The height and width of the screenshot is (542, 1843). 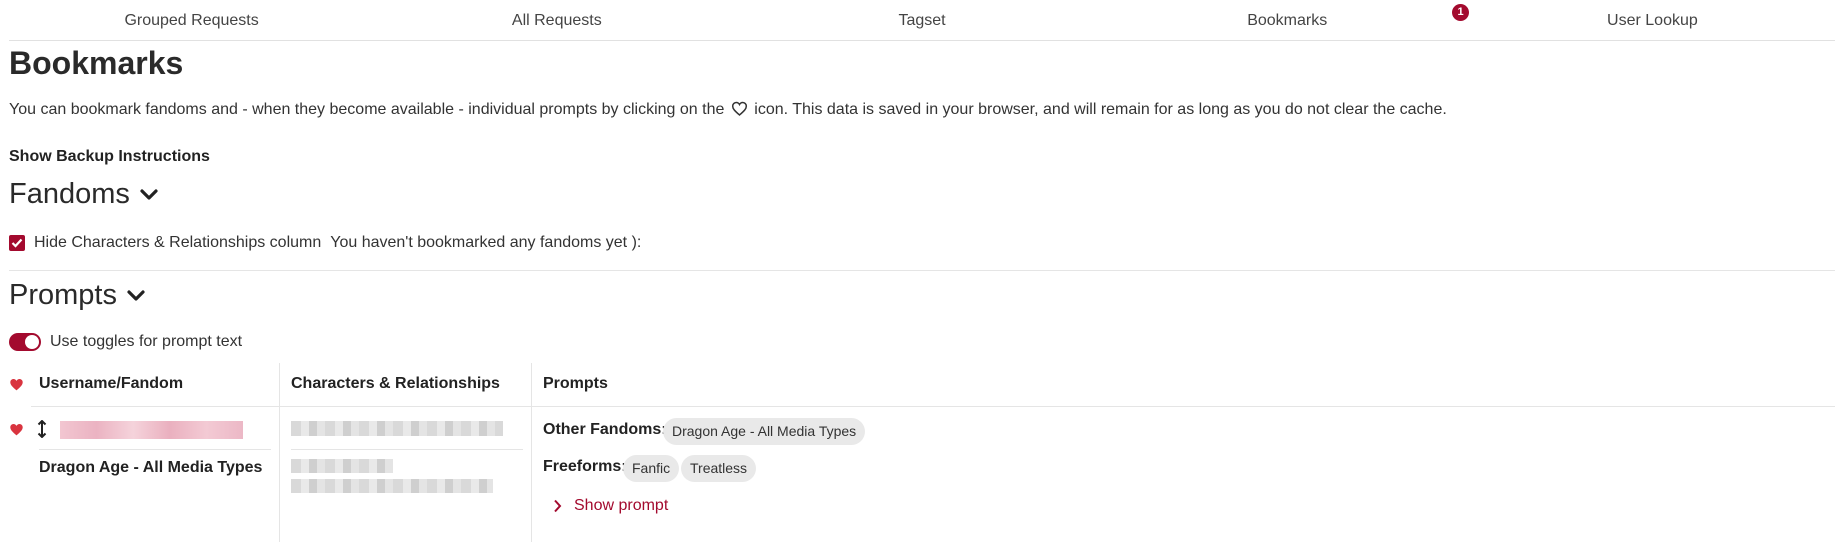 I want to click on freeforms-label: Freeforms:, so click(x=585, y=466).